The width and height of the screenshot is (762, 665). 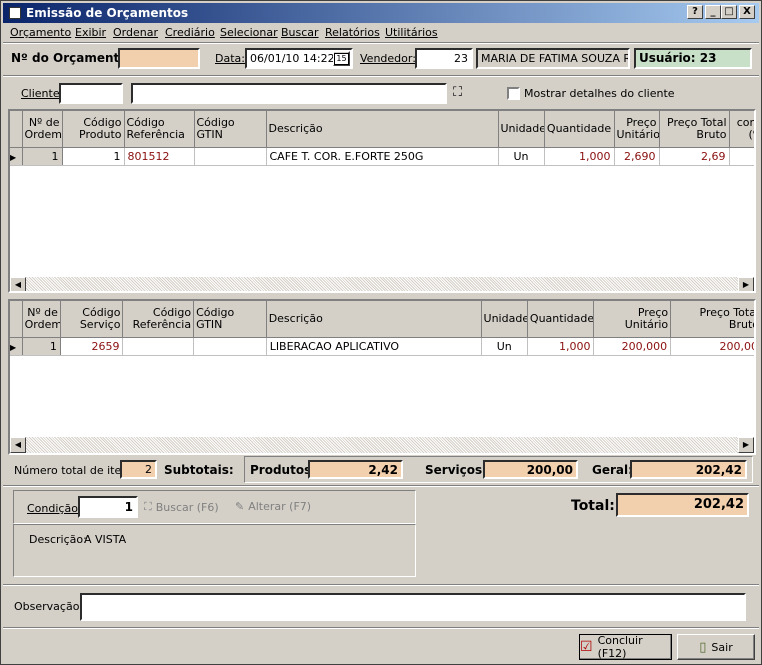 What do you see at coordinates (388, 58) in the screenshot?
I see `vendedor-label: Vendedor:` at bounding box center [388, 58].